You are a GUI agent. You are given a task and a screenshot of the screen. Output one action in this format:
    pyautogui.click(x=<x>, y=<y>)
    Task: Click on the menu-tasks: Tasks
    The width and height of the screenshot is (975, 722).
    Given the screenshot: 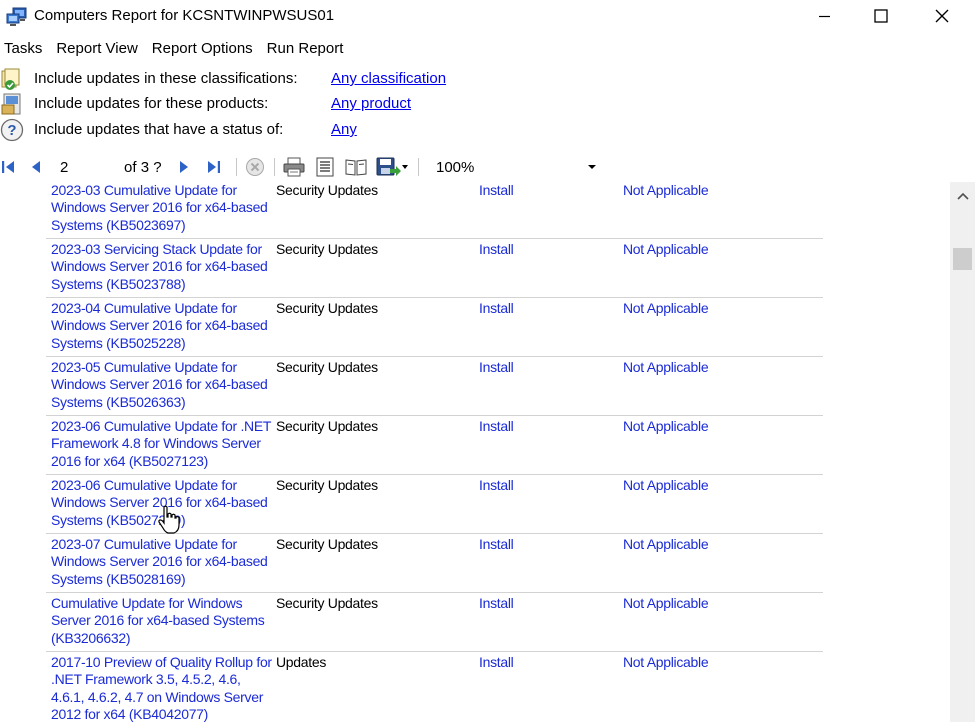 What is the action you would take?
    pyautogui.click(x=23, y=49)
    